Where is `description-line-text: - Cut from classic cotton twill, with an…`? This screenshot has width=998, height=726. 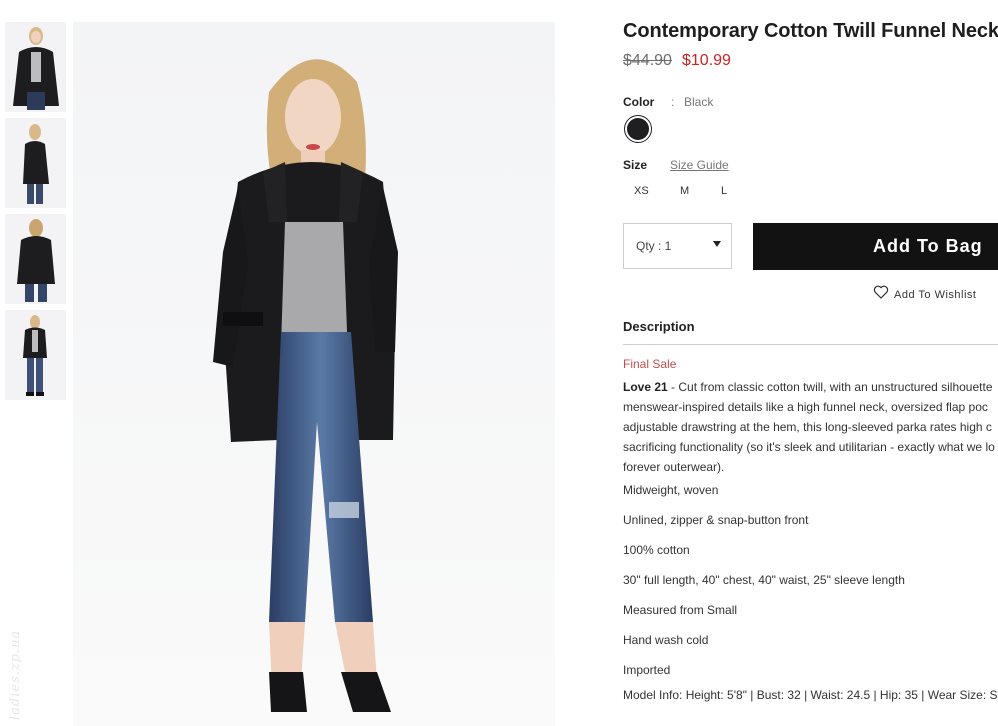
description-line-text: - Cut from classic cotton twill, with an… is located at coordinates (830, 387).